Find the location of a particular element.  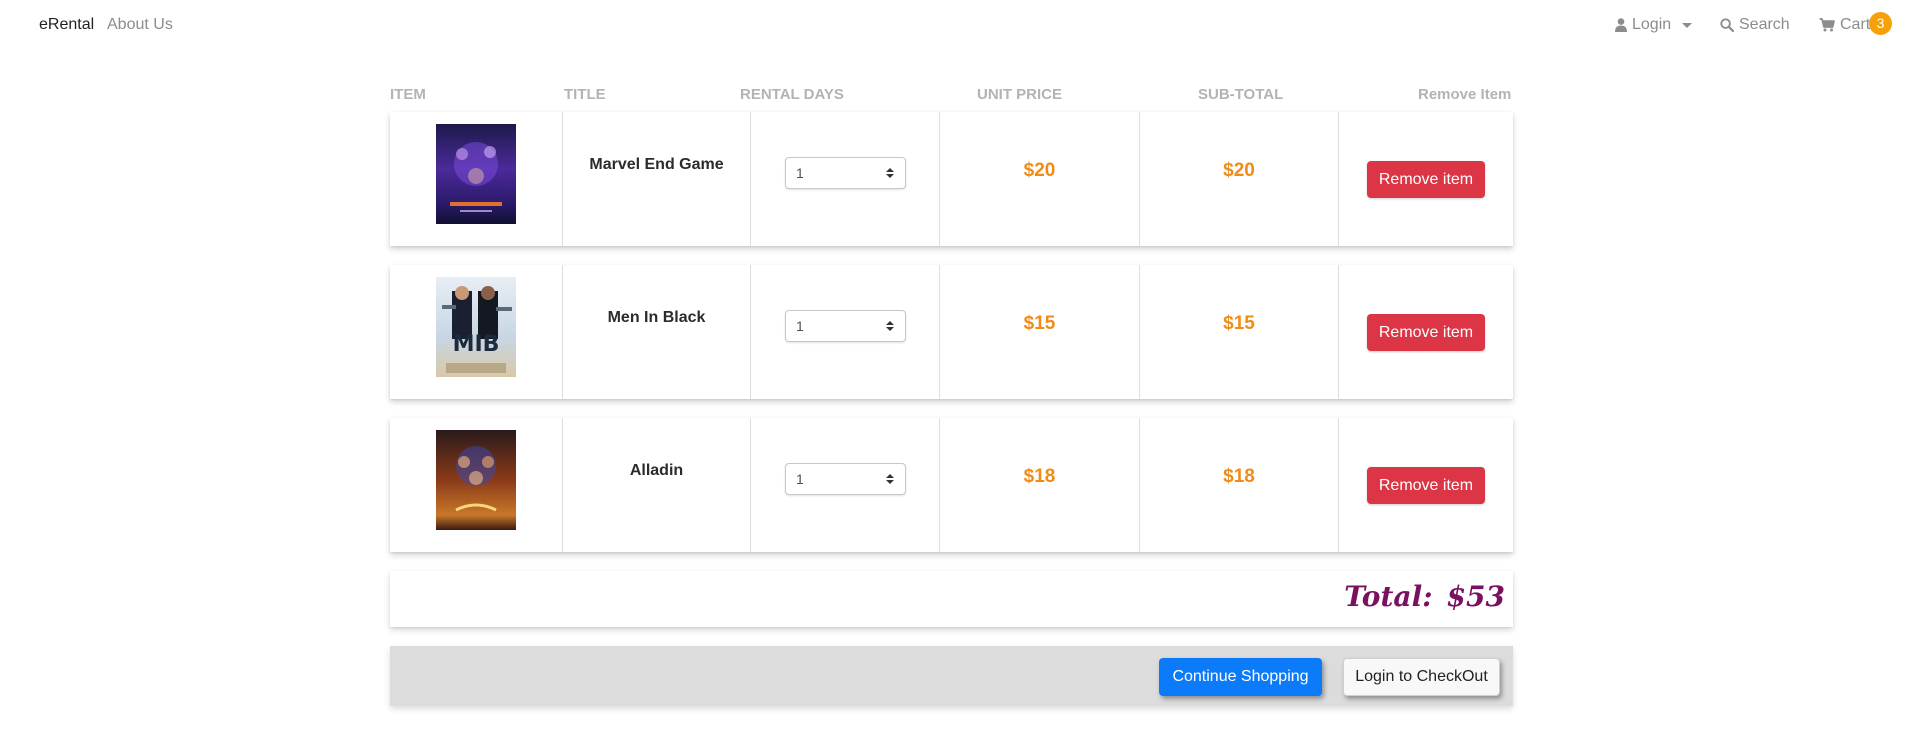

action-bar: Continue Shopping Login to CheckOut is located at coordinates (951, 676).